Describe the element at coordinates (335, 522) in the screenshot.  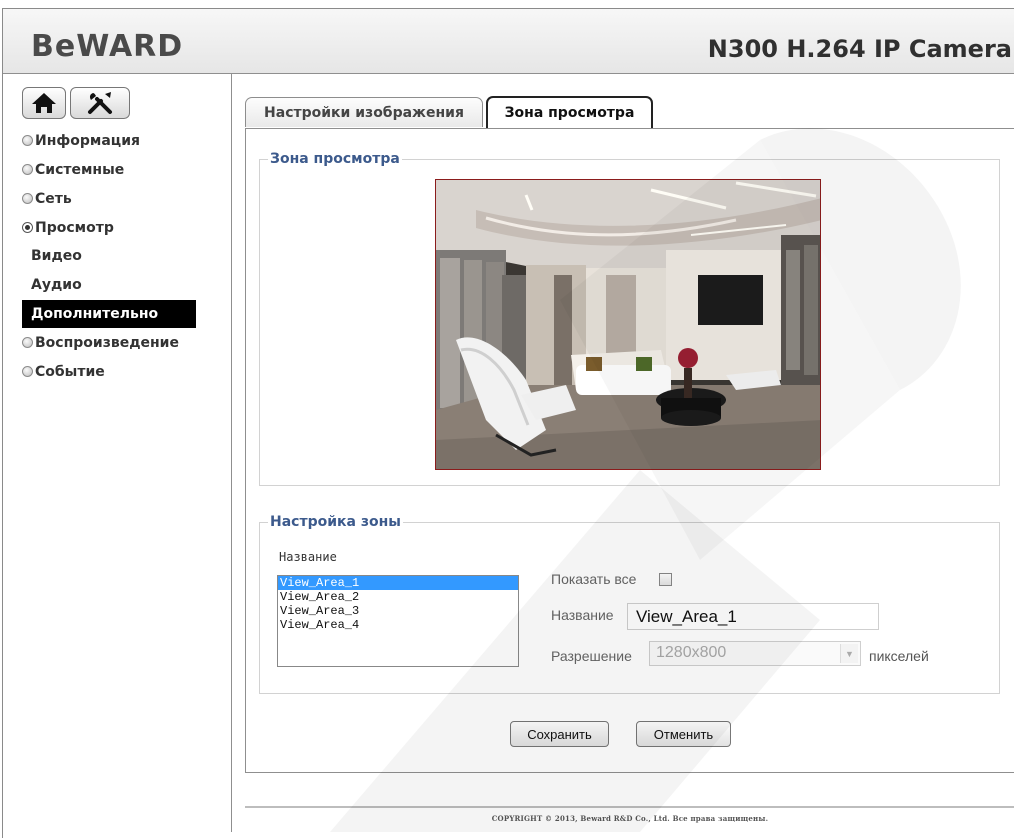
I see `zone-settings-legend: Настройка зоны` at that location.